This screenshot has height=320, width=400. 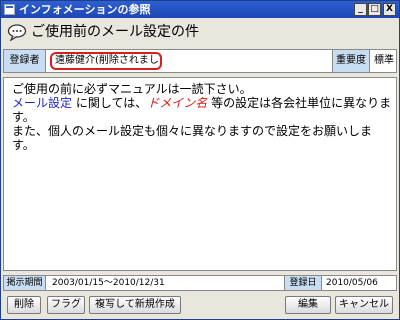 What do you see at coordinates (384, 60) in the screenshot?
I see `importance-value: 標準` at bounding box center [384, 60].